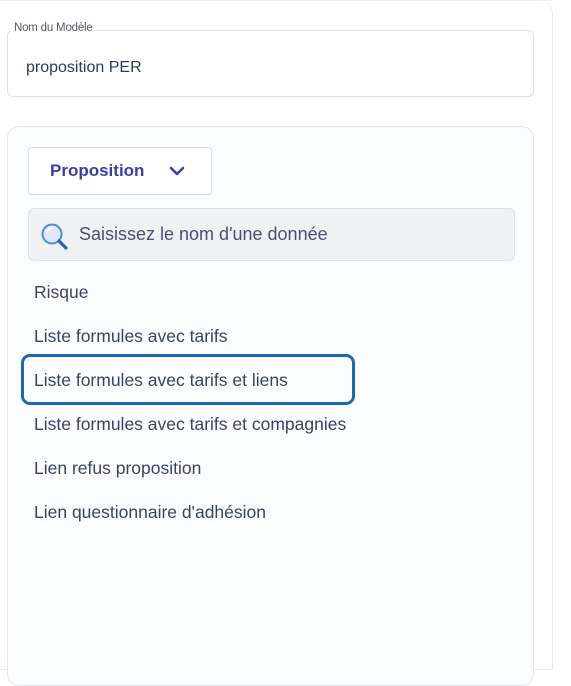 This screenshot has height=686, width=571. What do you see at coordinates (270, 59) in the screenshot?
I see `model-name-field: Nom du Modèle proposition PER` at bounding box center [270, 59].